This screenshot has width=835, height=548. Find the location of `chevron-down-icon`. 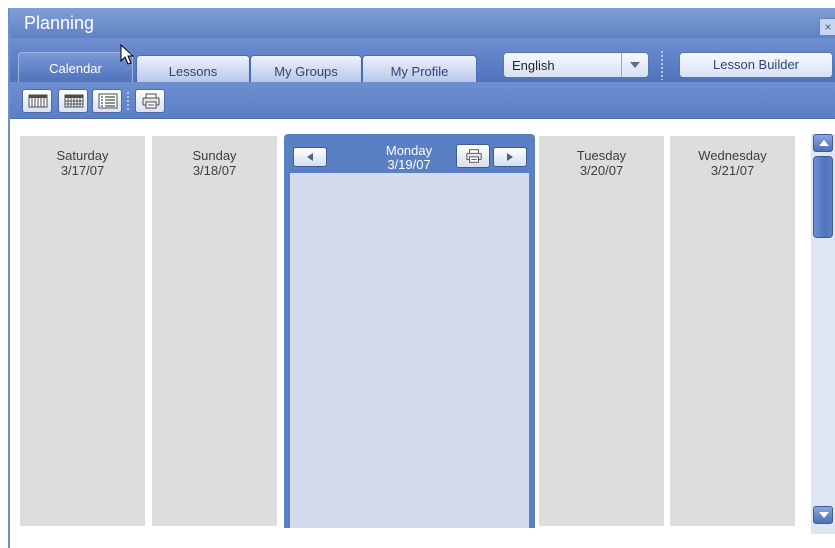

chevron-down-icon is located at coordinates (634, 65).